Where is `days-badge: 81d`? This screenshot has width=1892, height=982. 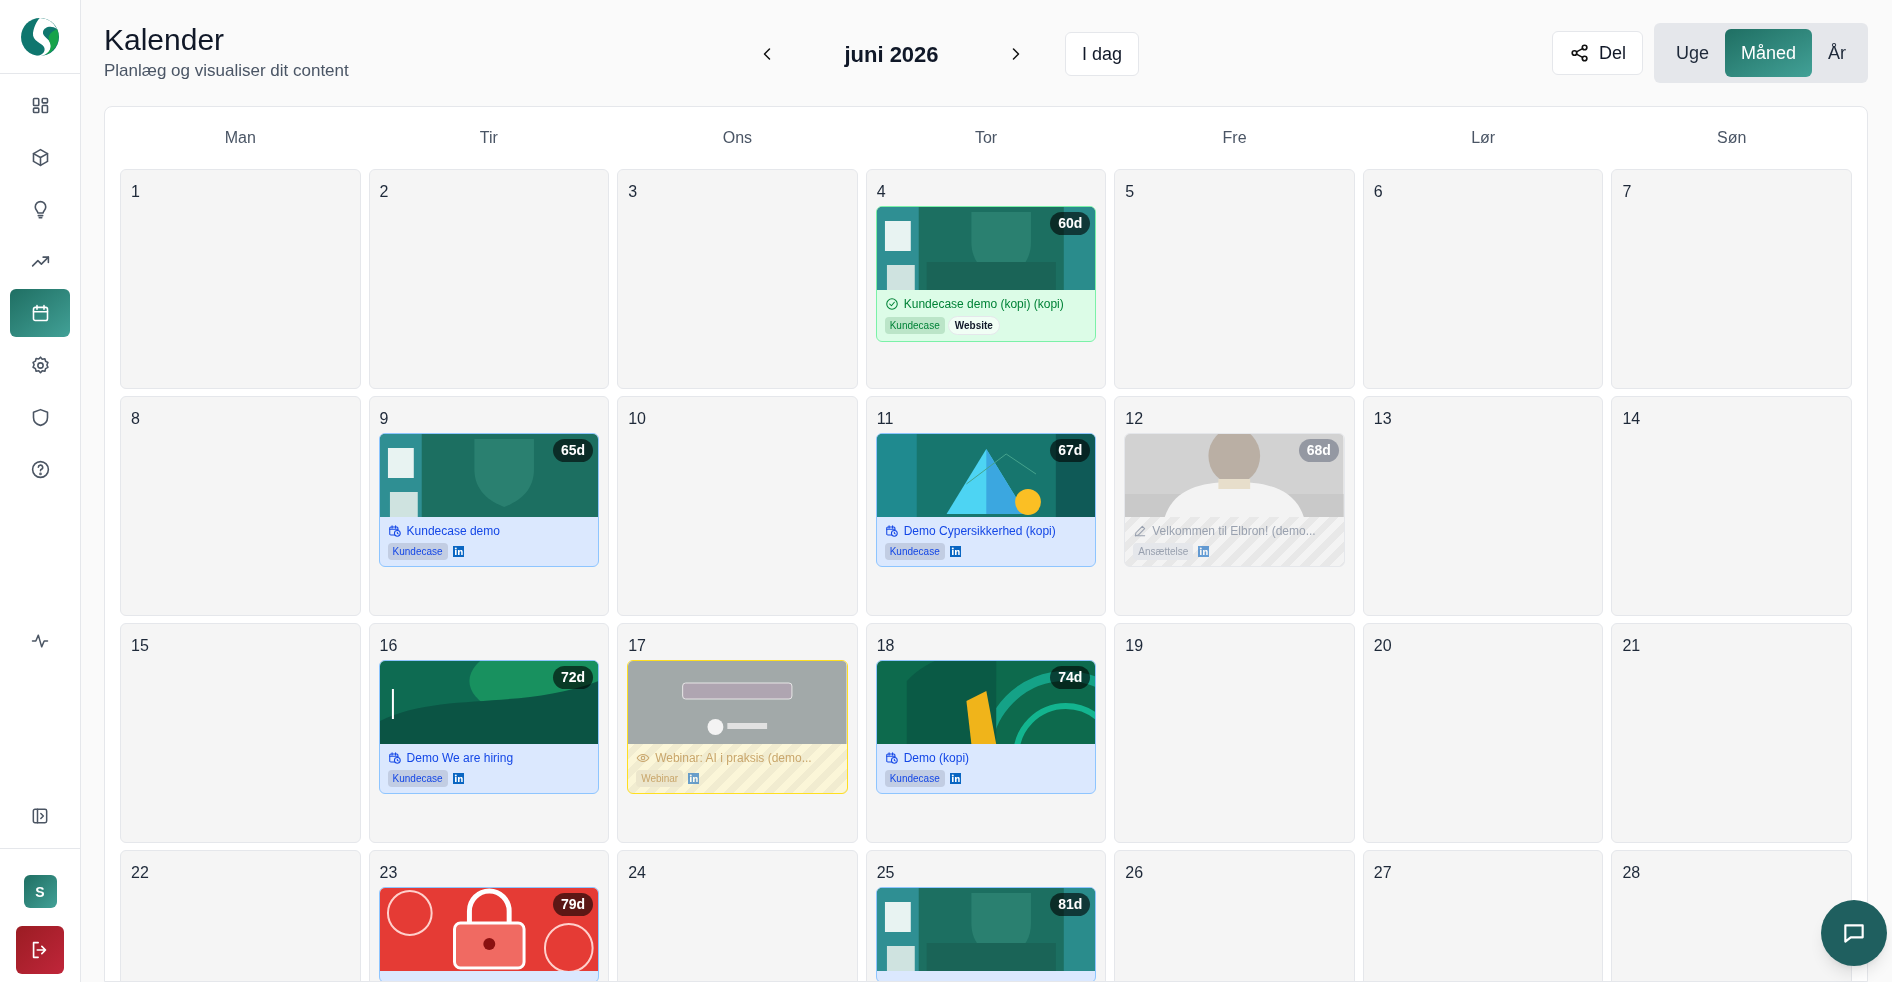
days-badge: 81d is located at coordinates (1070, 904).